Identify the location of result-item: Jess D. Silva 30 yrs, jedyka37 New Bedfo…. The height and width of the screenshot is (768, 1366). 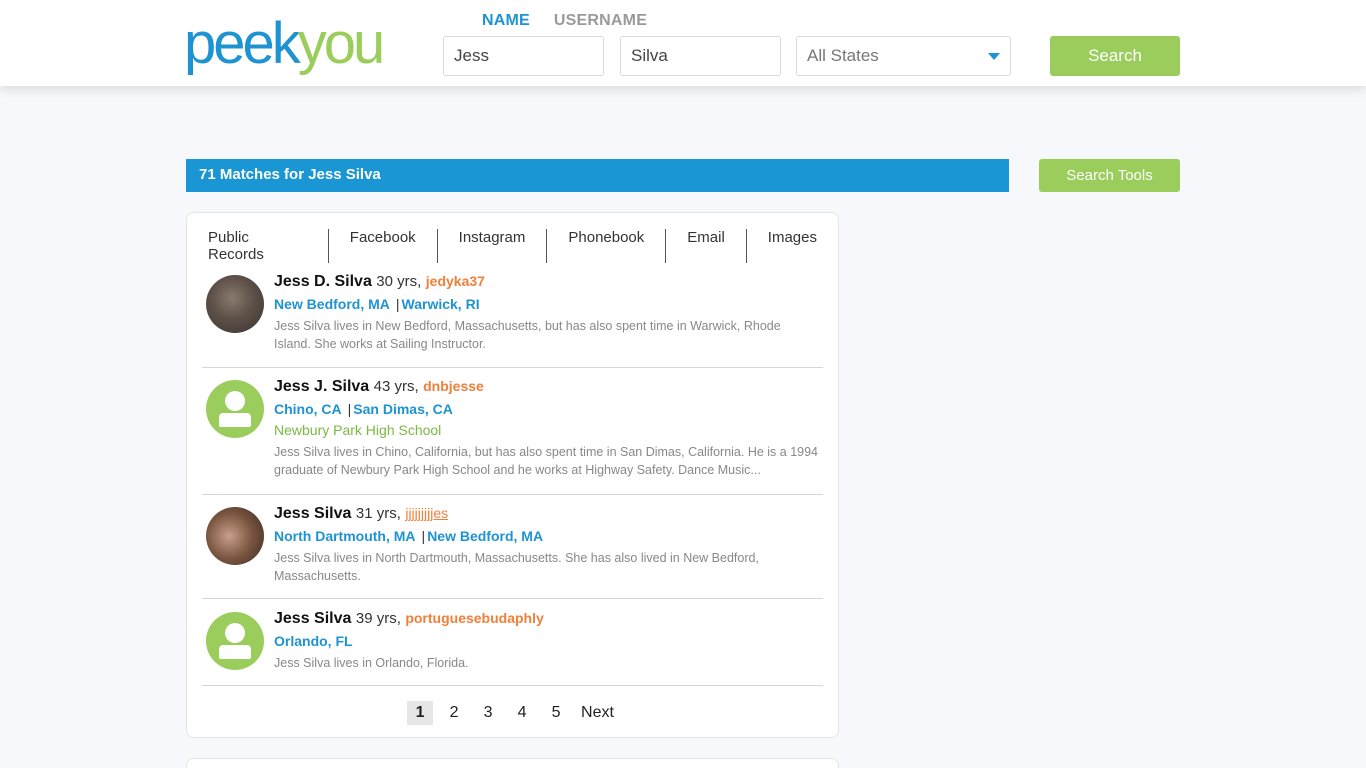
(512, 320).